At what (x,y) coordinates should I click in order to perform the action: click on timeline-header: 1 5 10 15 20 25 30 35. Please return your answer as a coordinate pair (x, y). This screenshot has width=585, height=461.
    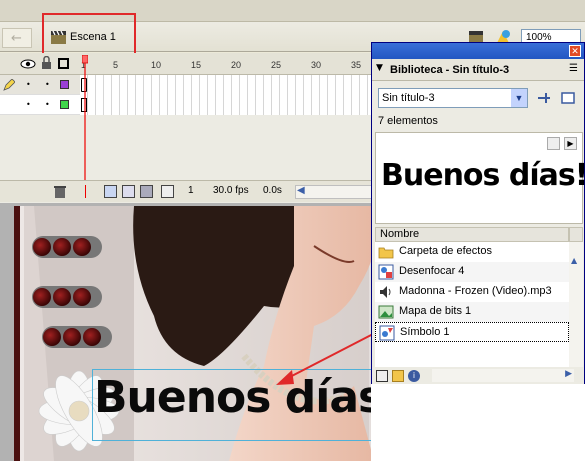
    Looking at the image, I should click on (186, 64).